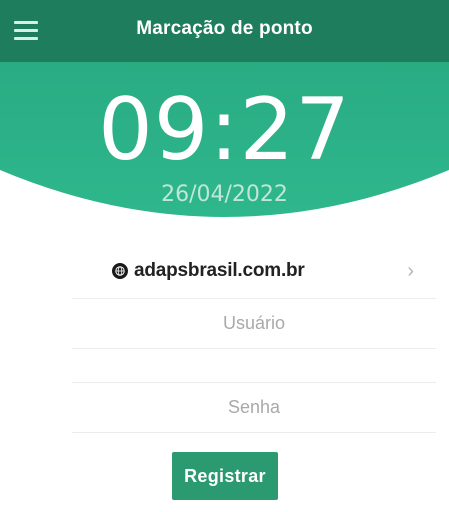  Describe the element at coordinates (224, 28) in the screenshot. I see `page-title: Marcação de ponto` at that location.